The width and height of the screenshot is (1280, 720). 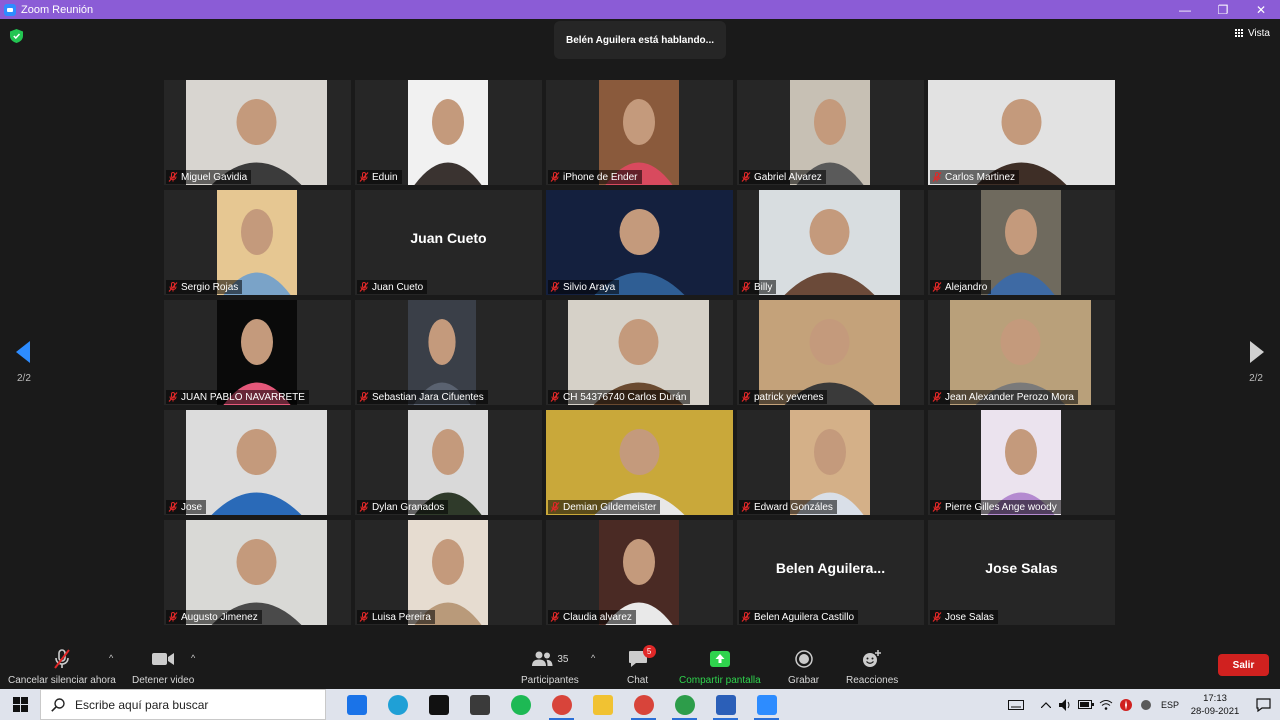 I want to click on participant-tile: Jose, so click(x=257, y=462).